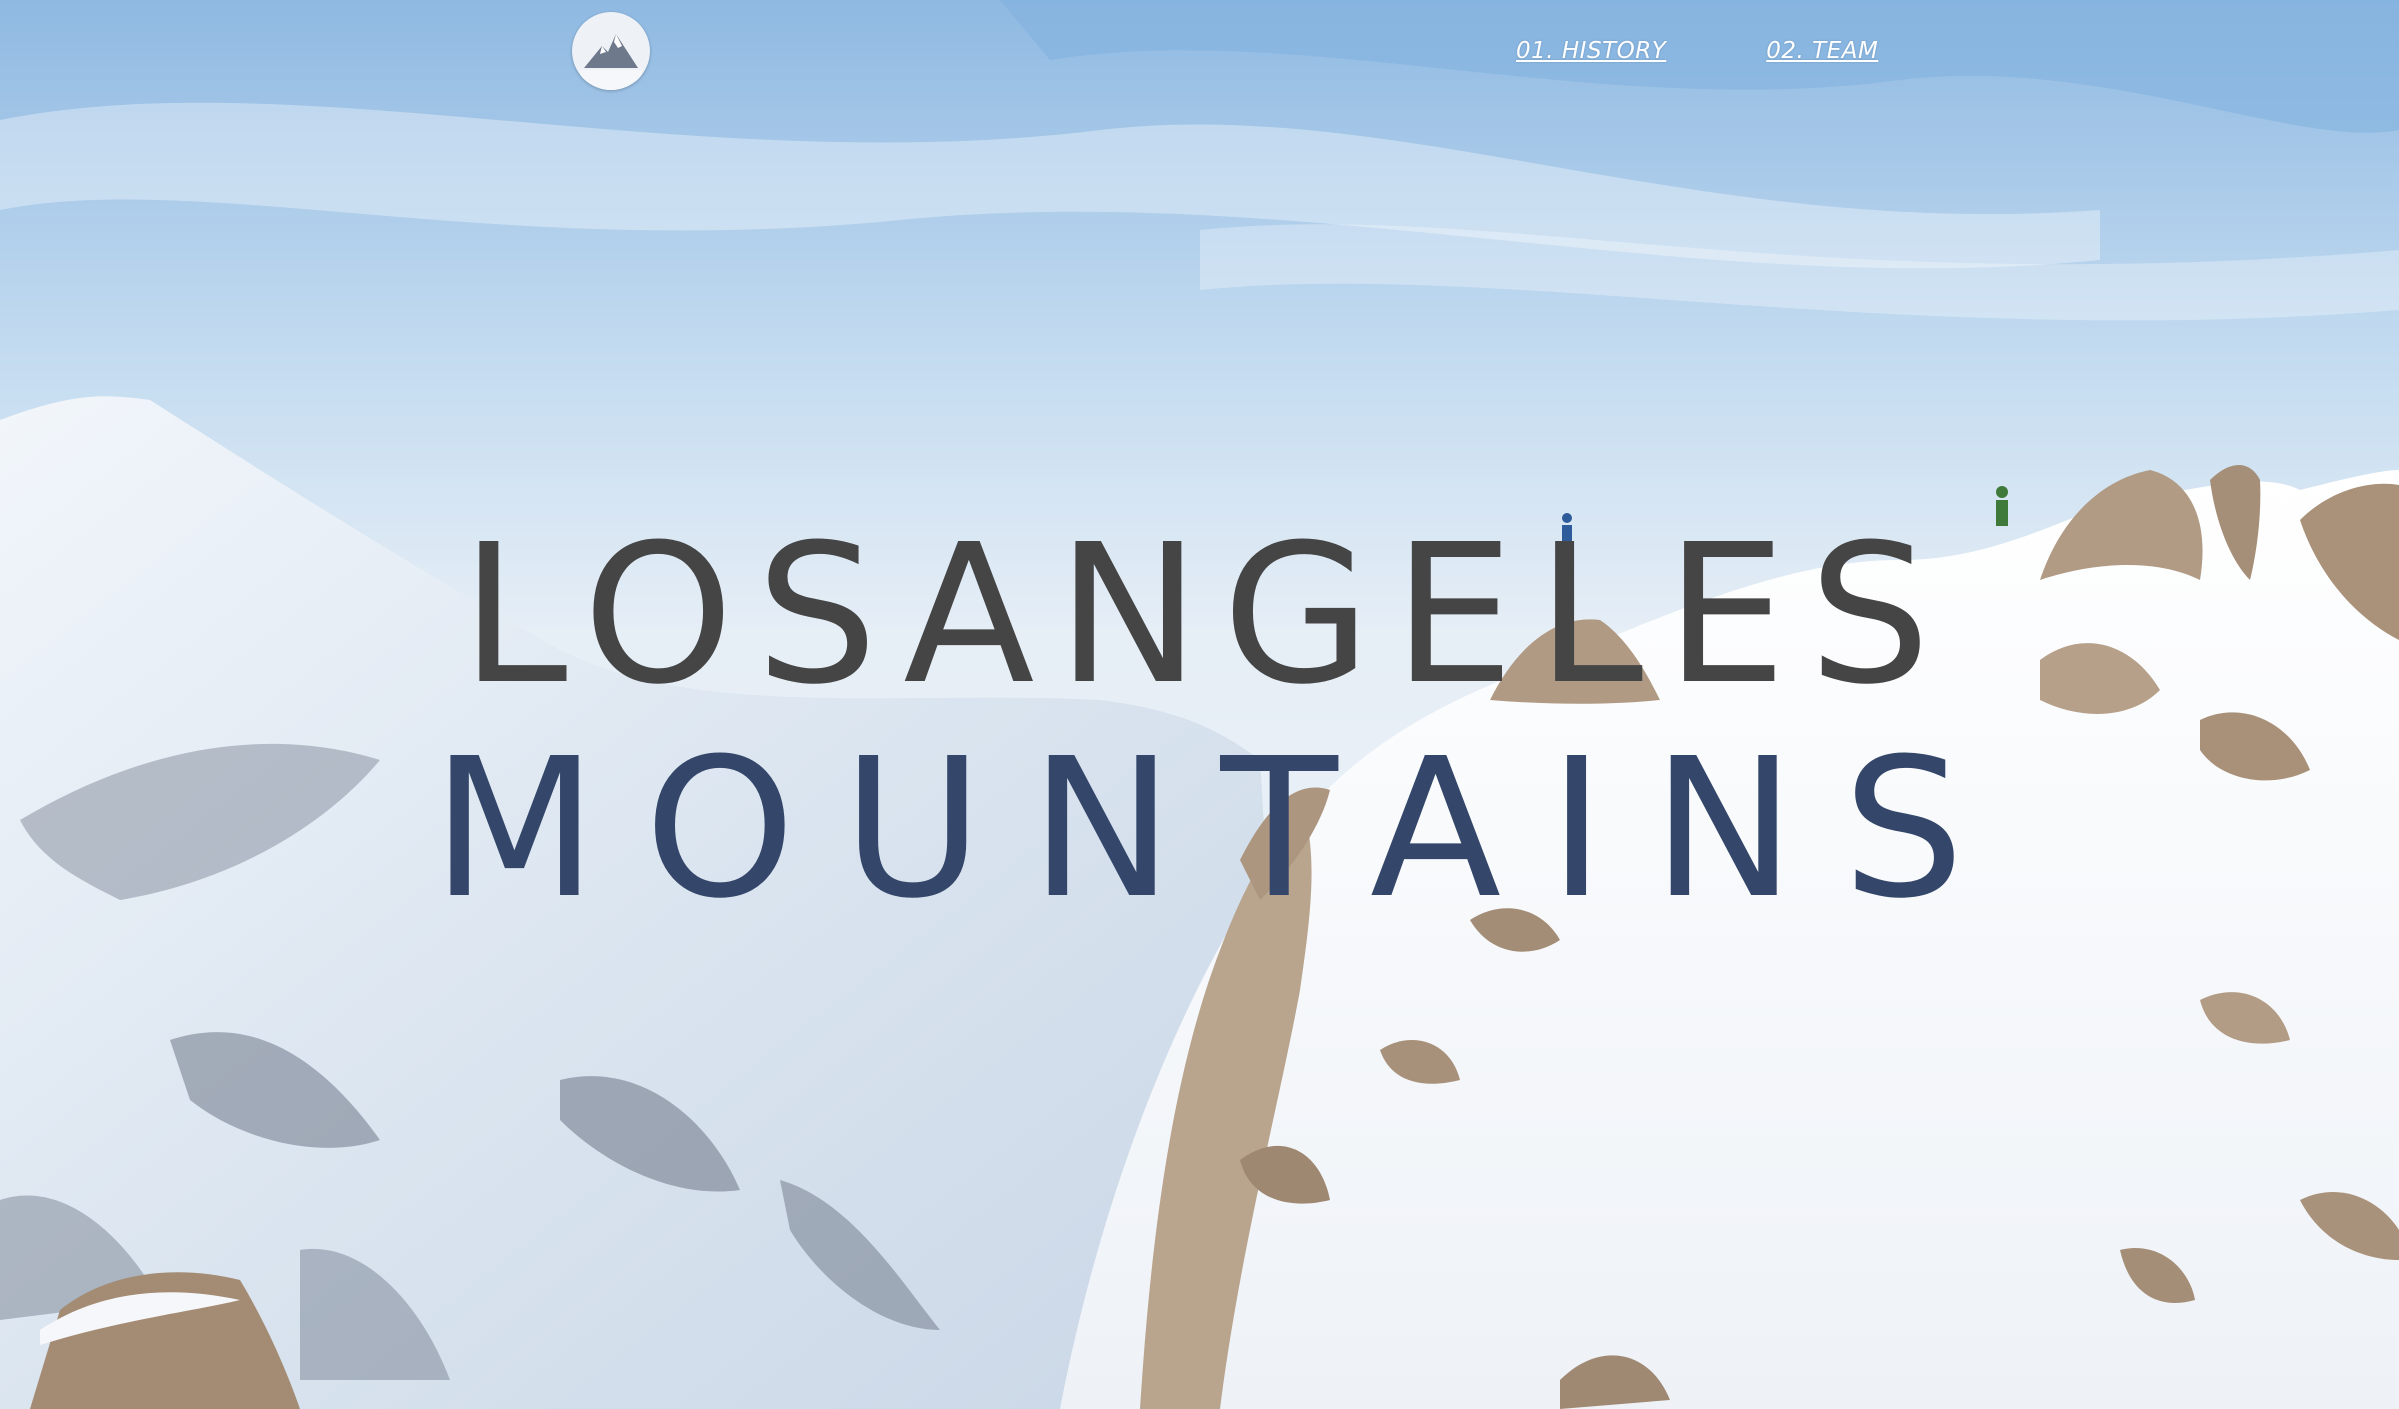 The height and width of the screenshot is (1409, 2399). What do you see at coordinates (1206, 615) in the screenshot?
I see `hero-title-line-1: LOSANGELES` at bounding box center [1206, 615].